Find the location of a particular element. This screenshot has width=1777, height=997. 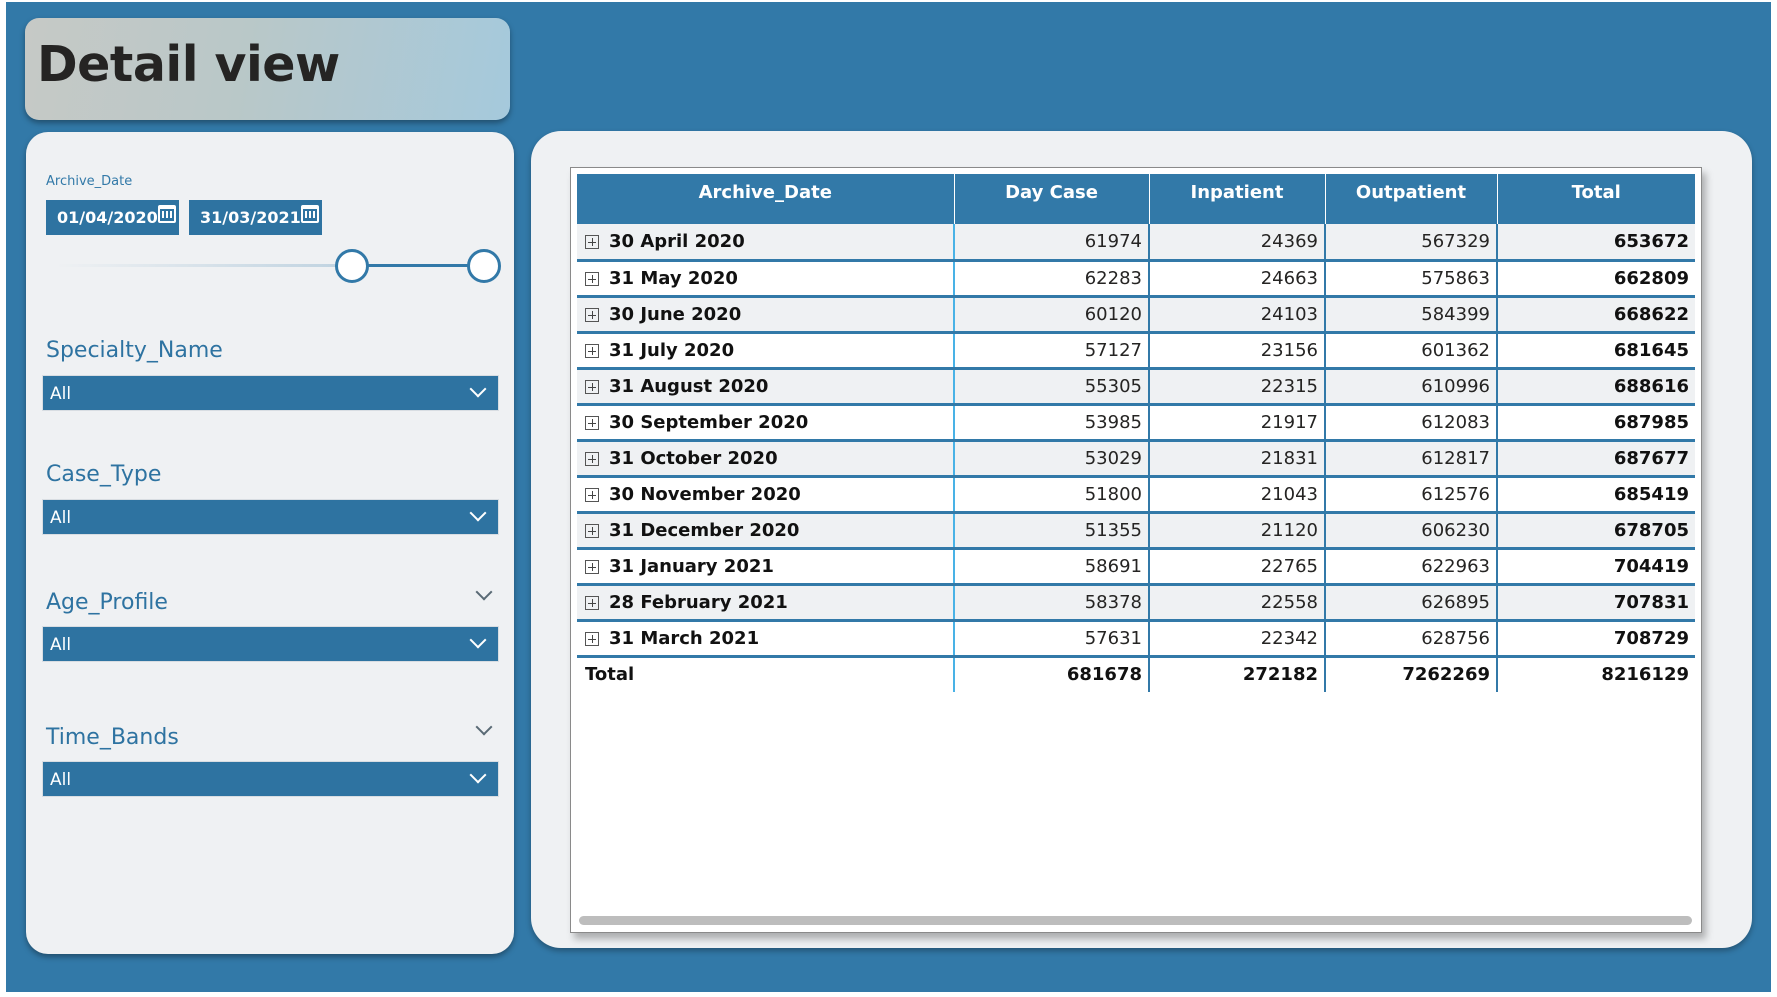

horizontal-scrollbar is located at coordinates (1135, 920).